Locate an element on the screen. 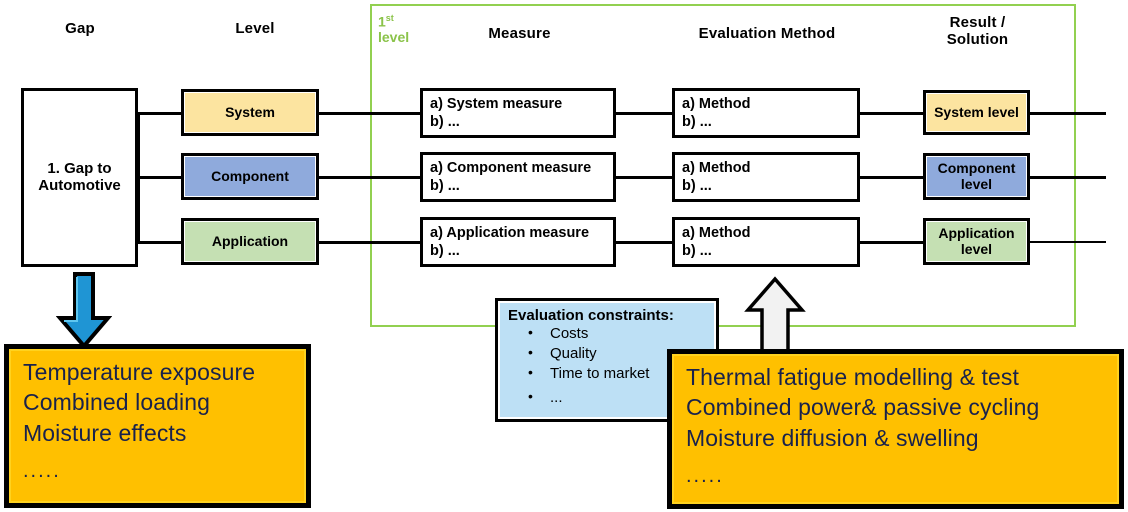  method-component-line-a: a) Method is located at coordinates (716, 168).